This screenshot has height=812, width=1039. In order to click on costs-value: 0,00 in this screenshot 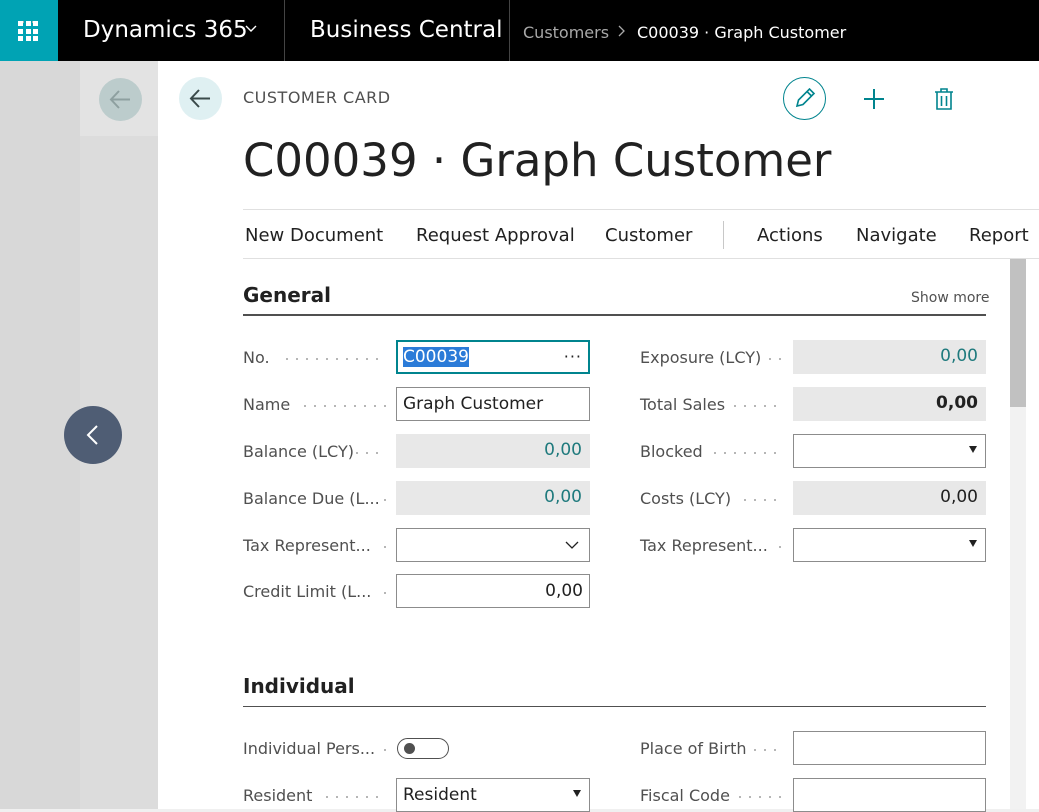, I will do `click(889, 498)`.